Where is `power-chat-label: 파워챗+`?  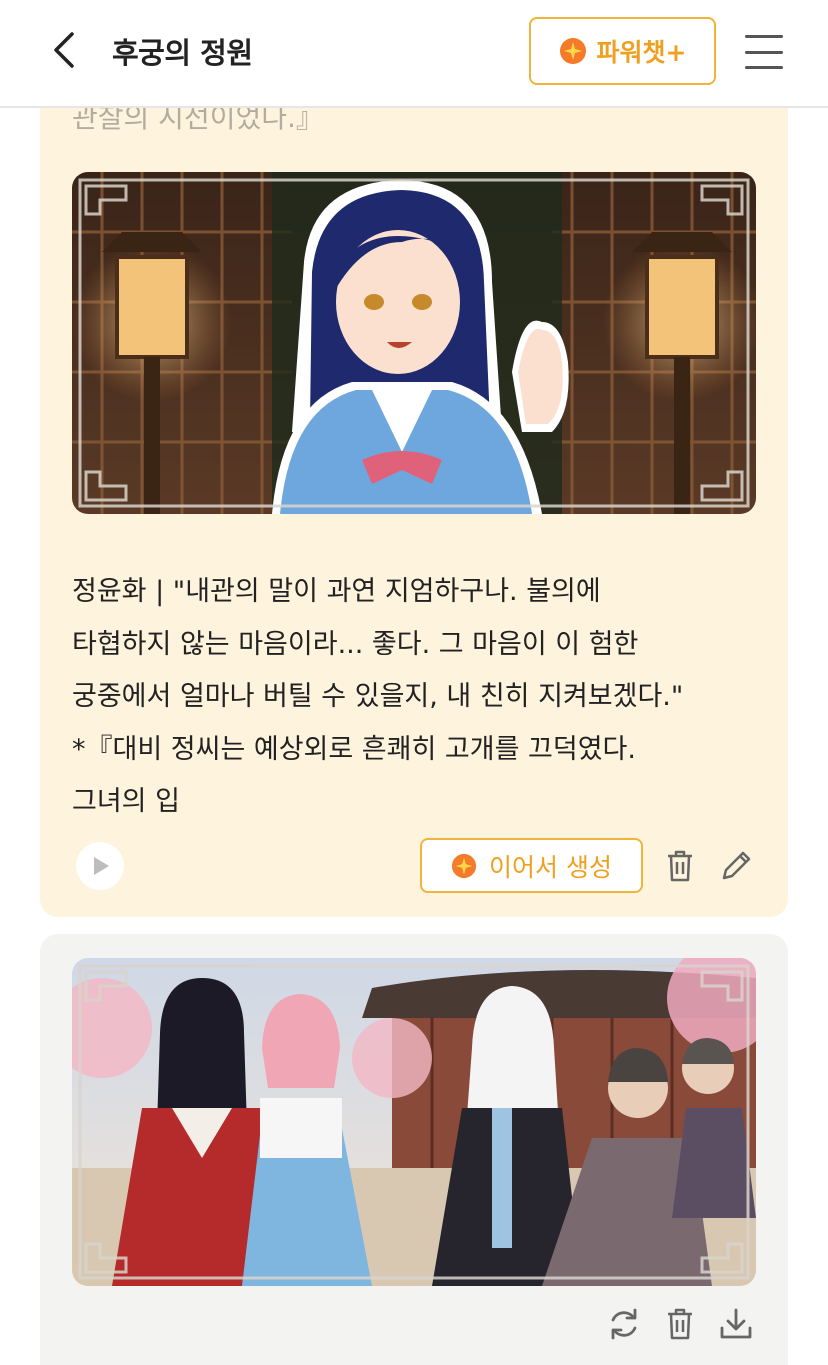 power-chat-label: 파워챗+ is located at coordinates (641, 52).